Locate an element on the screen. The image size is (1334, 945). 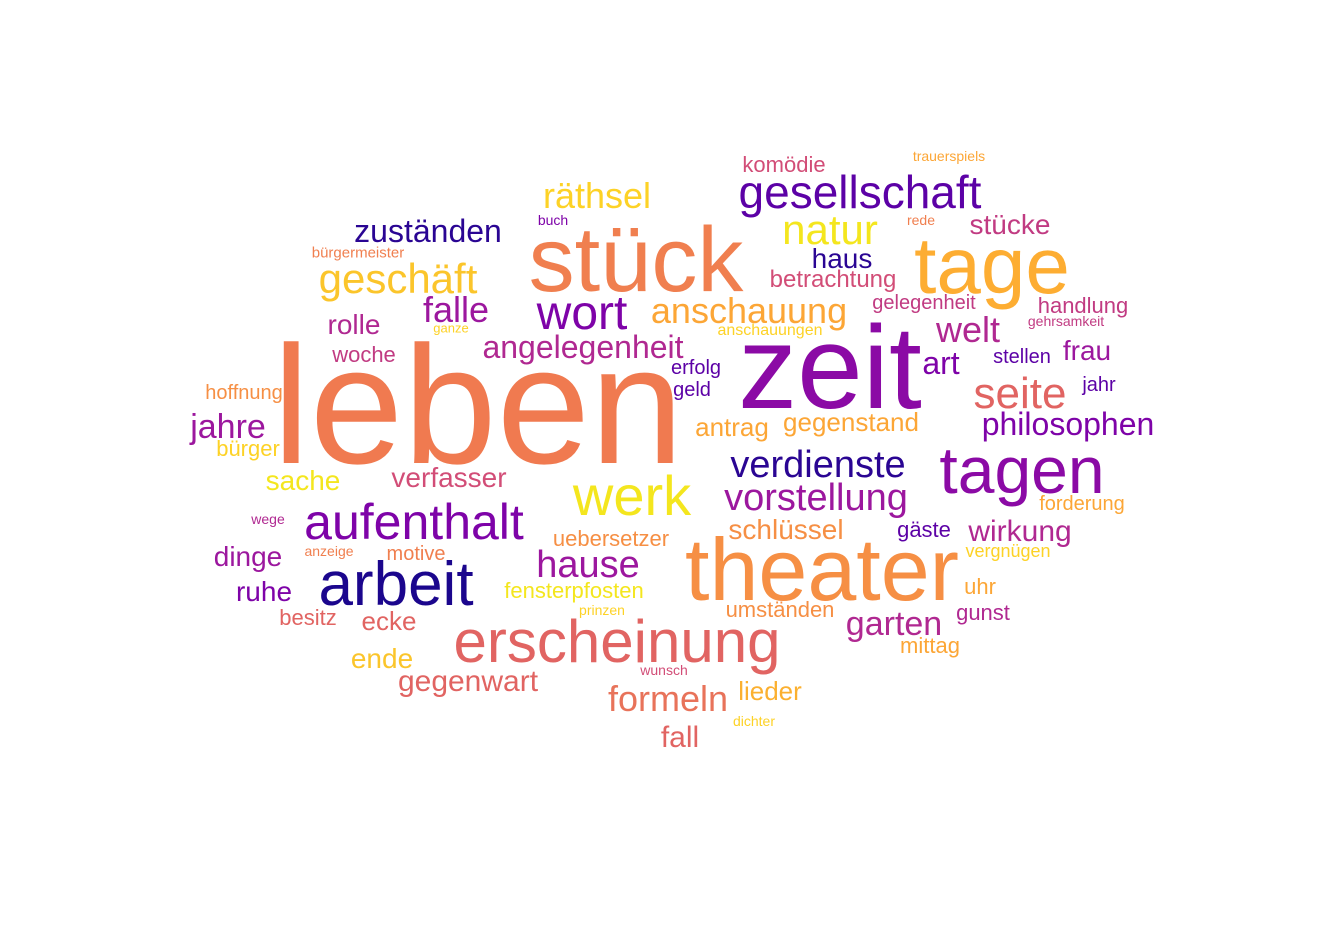
word-mittag: mittag is located at coordinates (930, 645).